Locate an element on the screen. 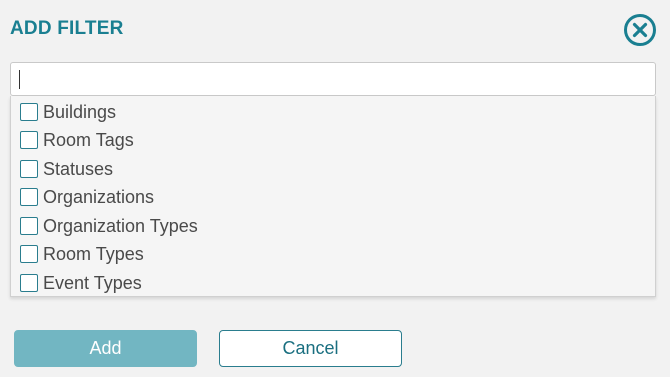 This screenshot has height=377, width=670. filter-search-input is located at coordinates (333, 79).